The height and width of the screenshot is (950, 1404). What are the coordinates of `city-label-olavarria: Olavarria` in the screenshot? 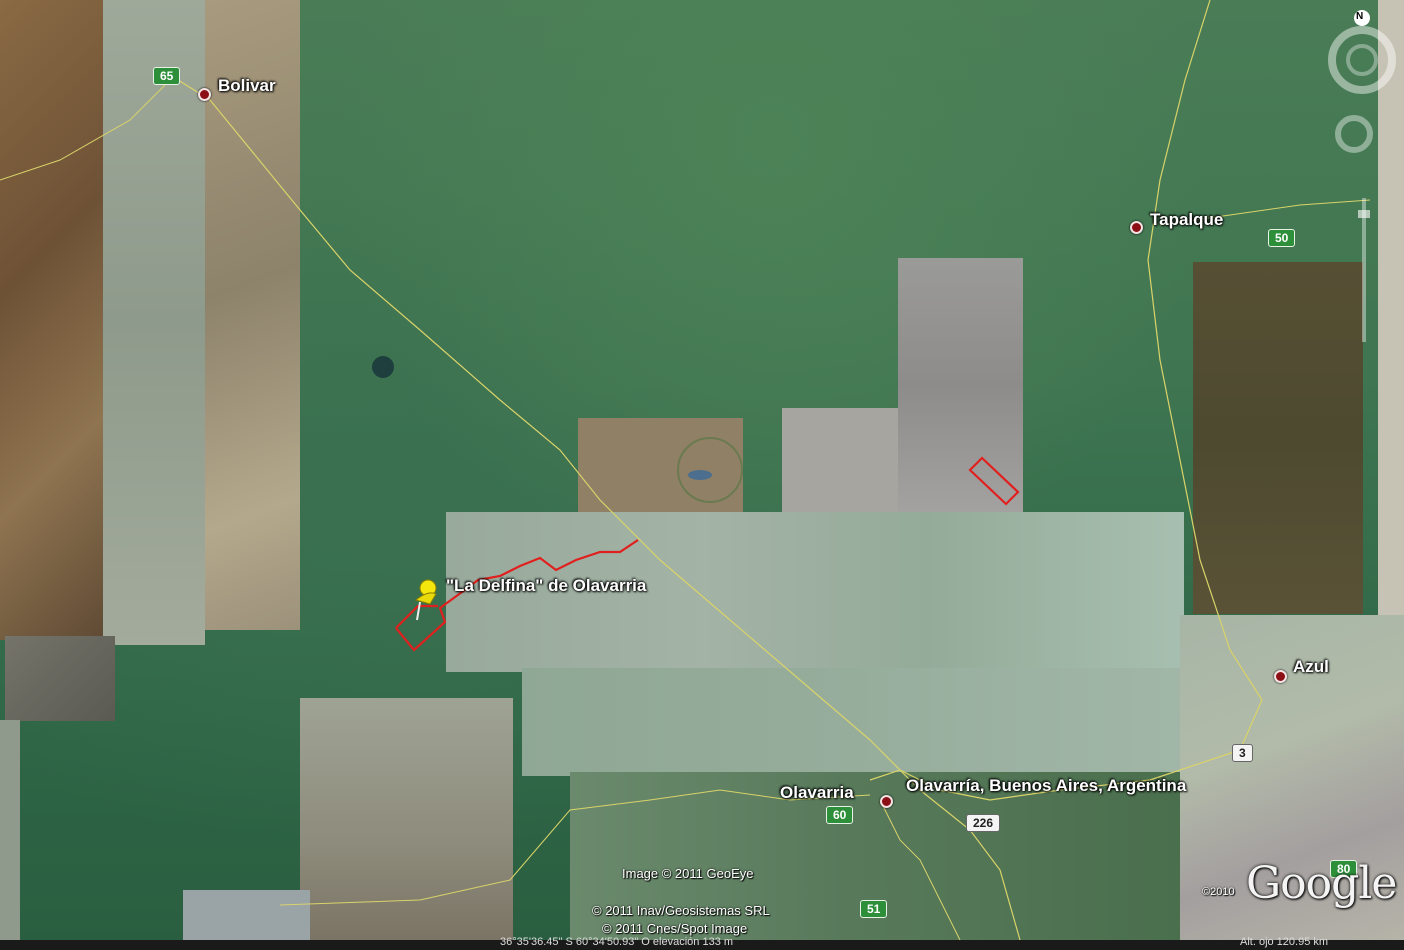 It's located at (817, 793).